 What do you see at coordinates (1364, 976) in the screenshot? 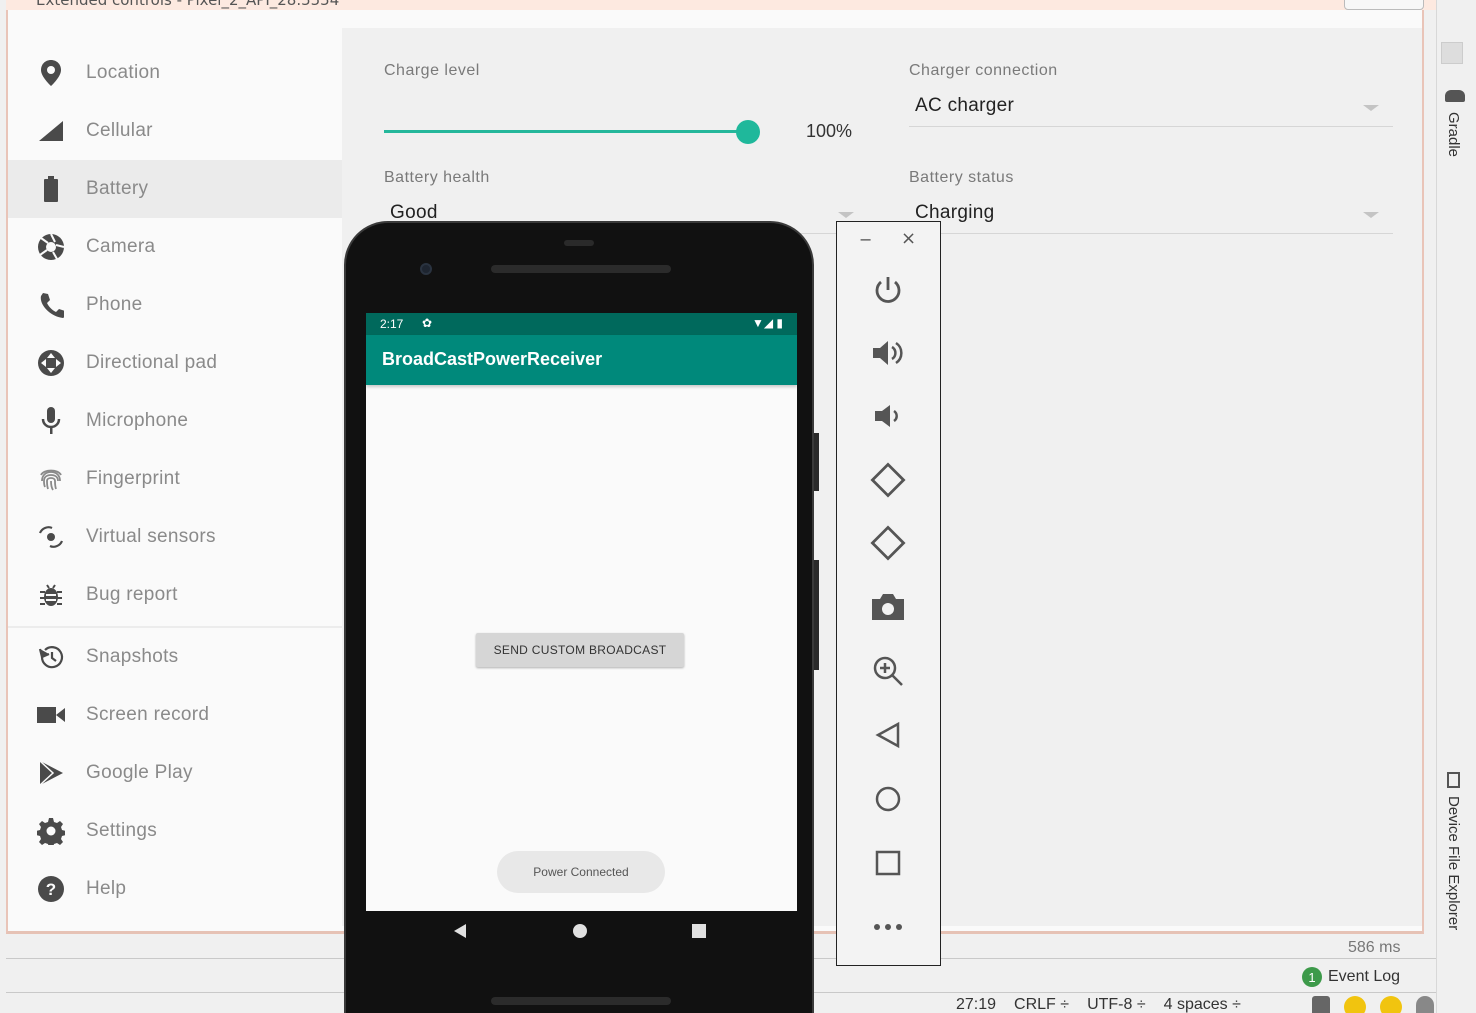
I see `event-log-label: Event Log` at bounding box center [1364, 976].